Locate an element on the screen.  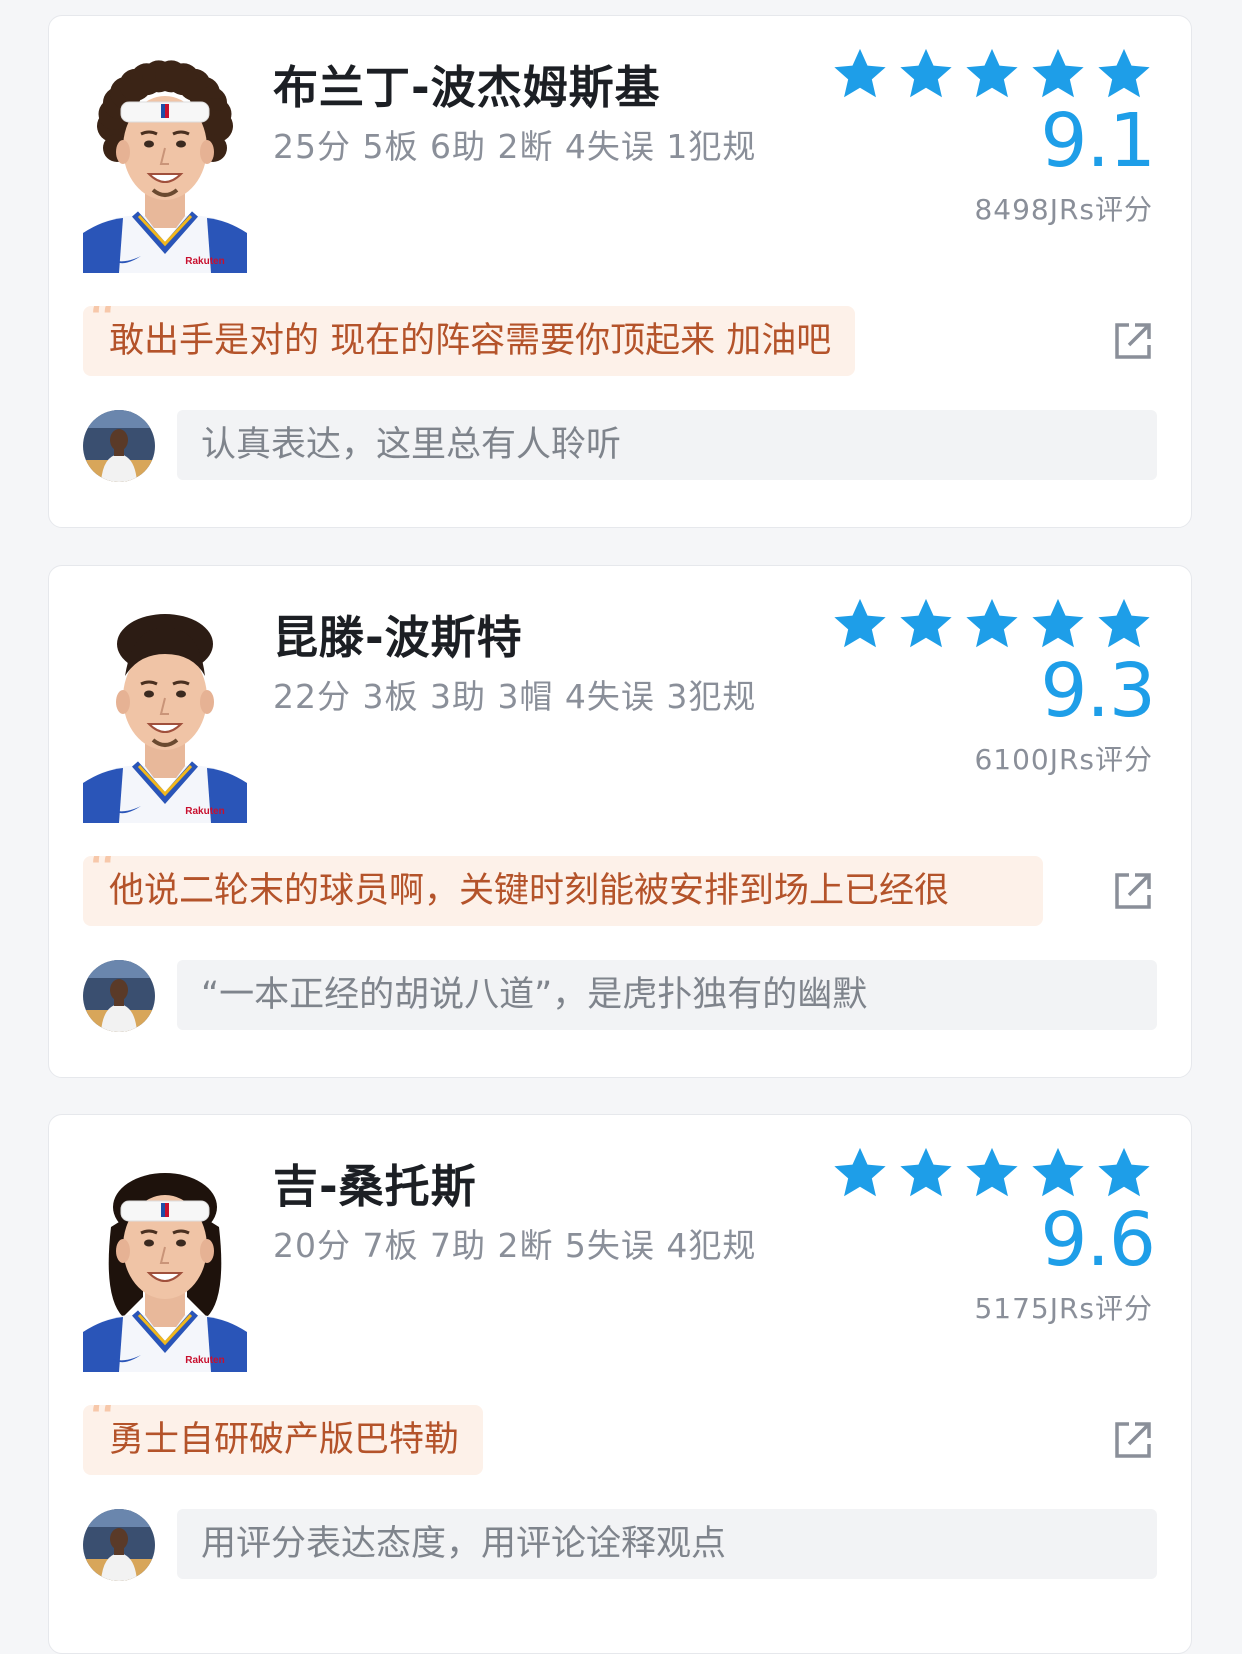
player-name: 吉-桑托斯 is located at coordinates (375, 1186).